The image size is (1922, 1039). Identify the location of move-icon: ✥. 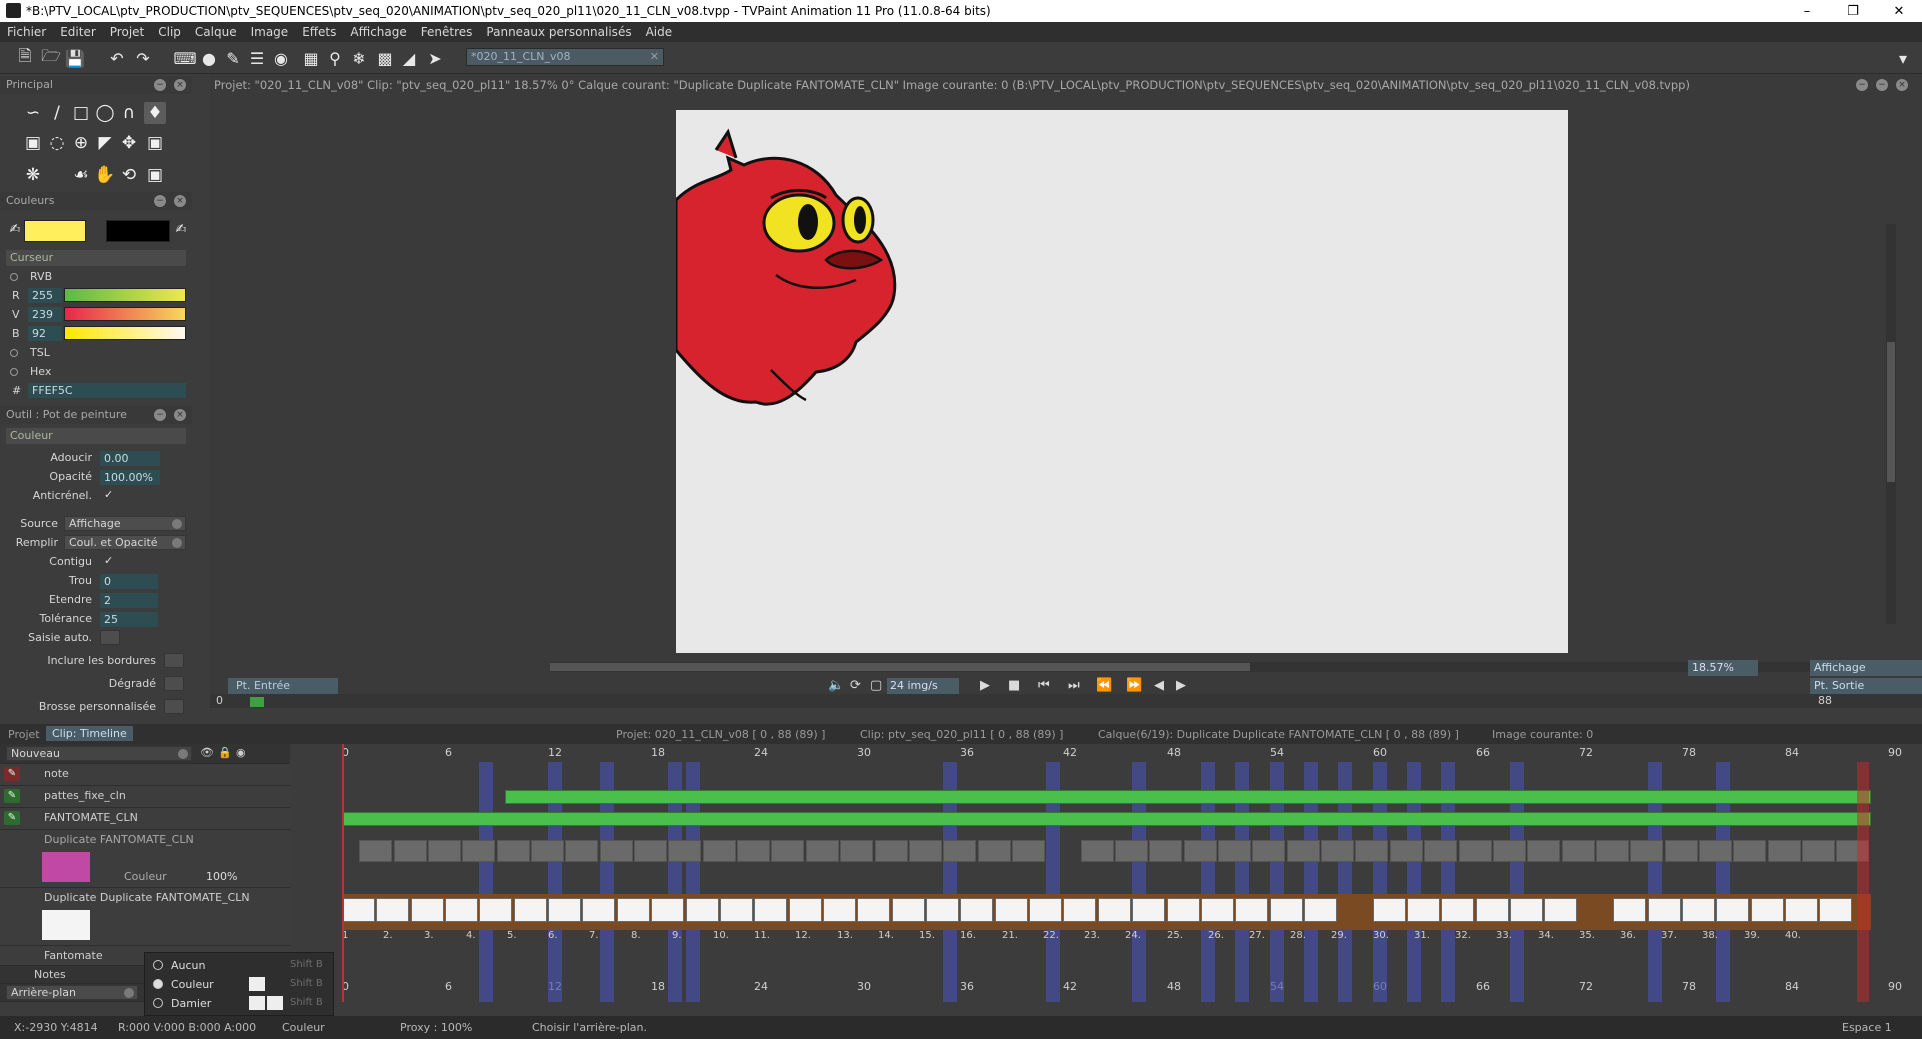
(129, 143).